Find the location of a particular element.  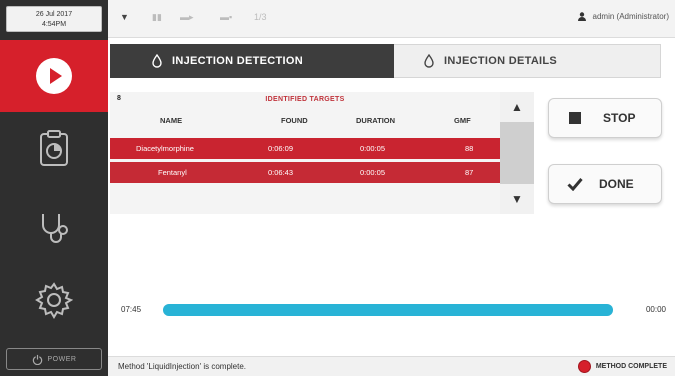

tab-label: INJECTION DETECTION is located at coordinates (237, 61).